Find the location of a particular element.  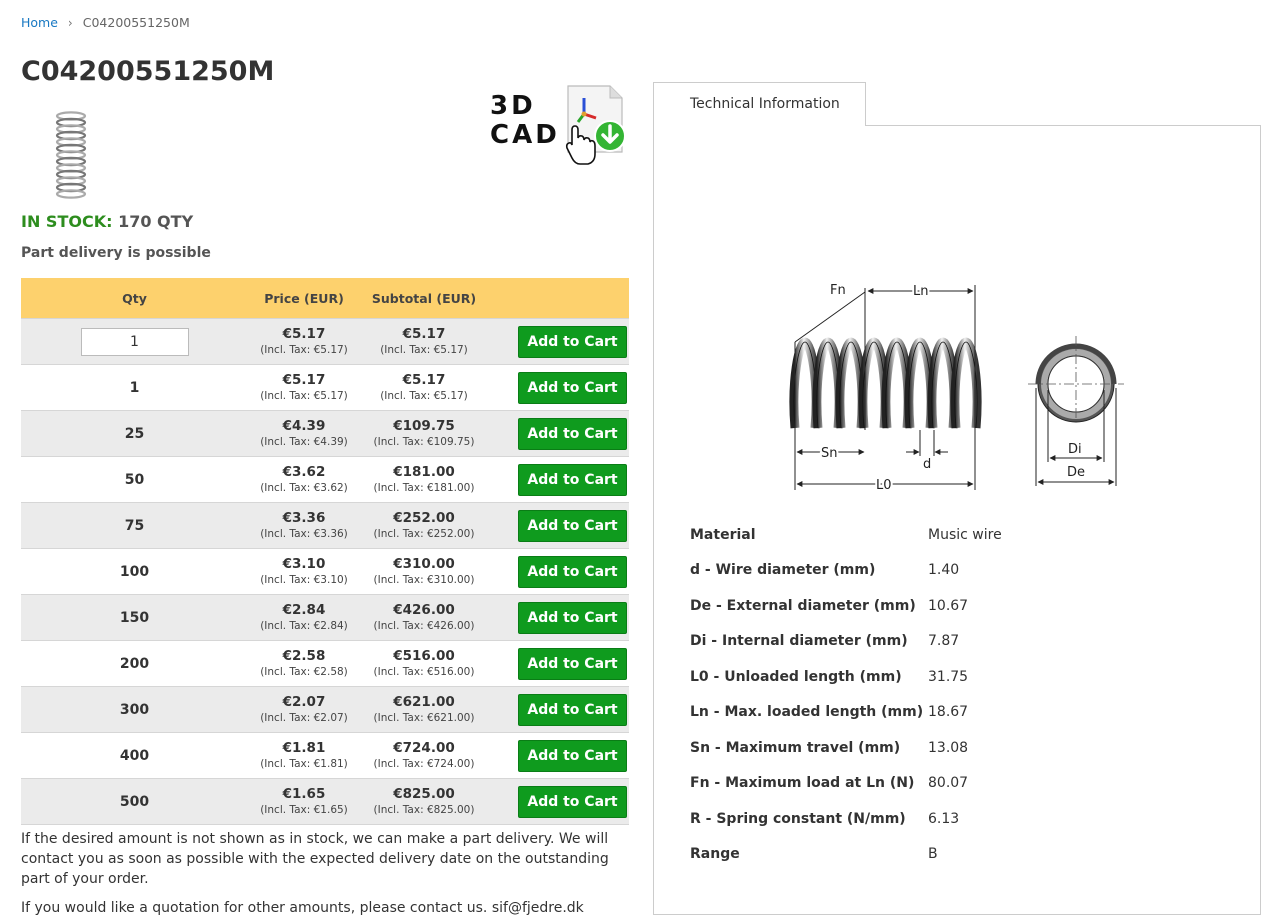

spec-value: 6.13 is located at coordinates (944, 818).